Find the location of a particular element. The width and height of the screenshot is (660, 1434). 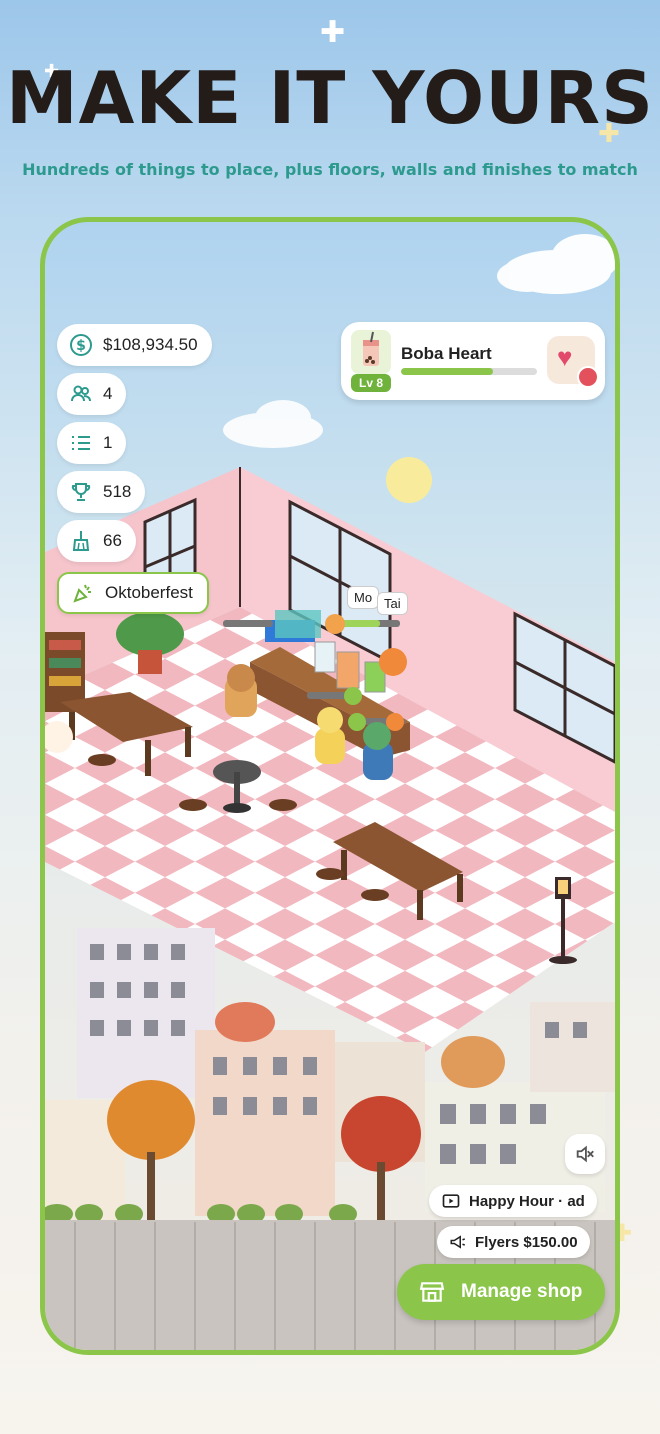

customers-value: 4 is located at coordinates (108, 393).